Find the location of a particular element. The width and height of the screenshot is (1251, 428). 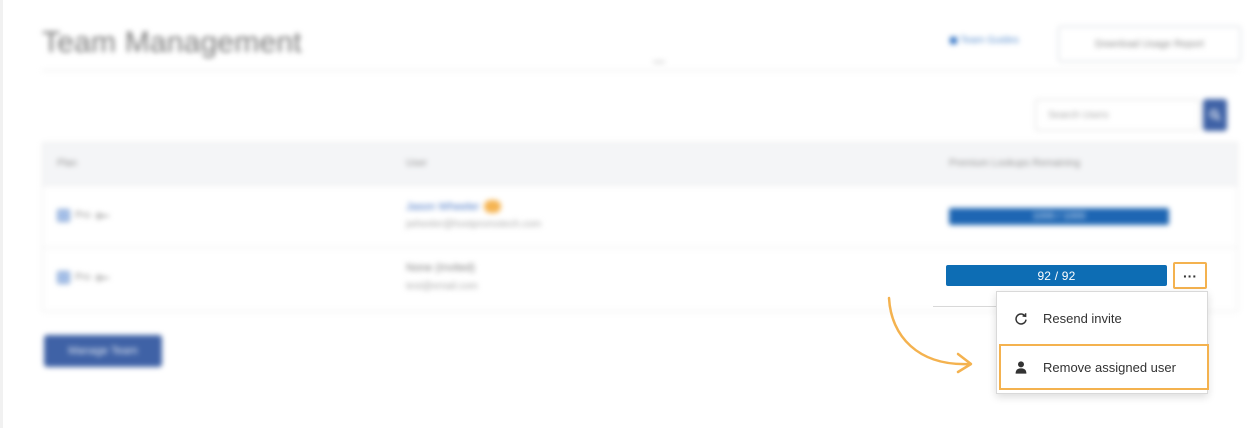

row-actions-more-button: ··· is located at coordinates (1190, 275).